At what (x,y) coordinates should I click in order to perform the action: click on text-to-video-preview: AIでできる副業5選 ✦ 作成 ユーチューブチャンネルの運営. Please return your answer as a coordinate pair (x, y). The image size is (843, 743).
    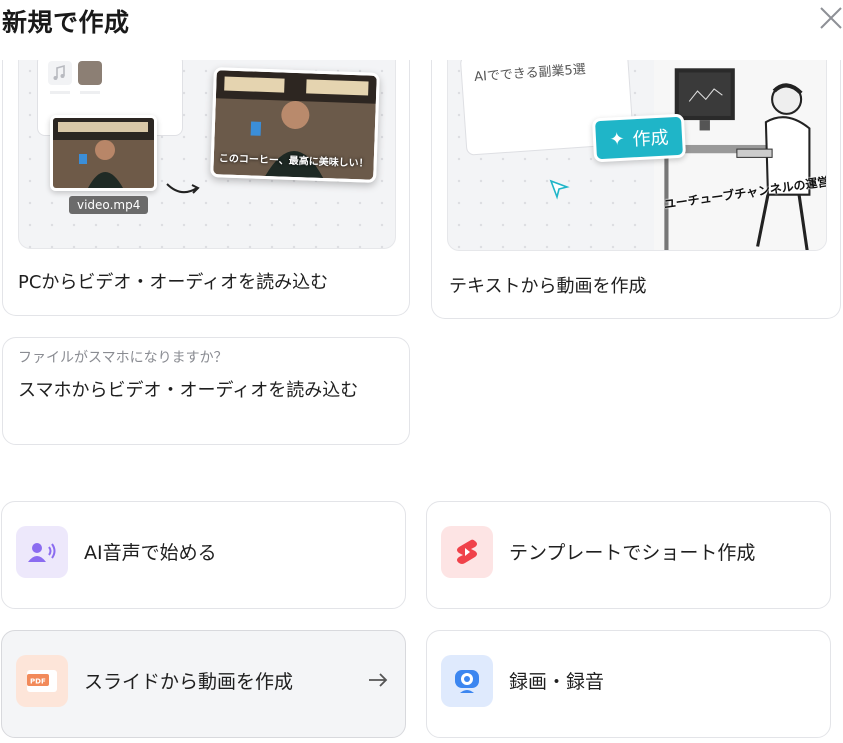
    Looking at the image, I should click on (637, 155).